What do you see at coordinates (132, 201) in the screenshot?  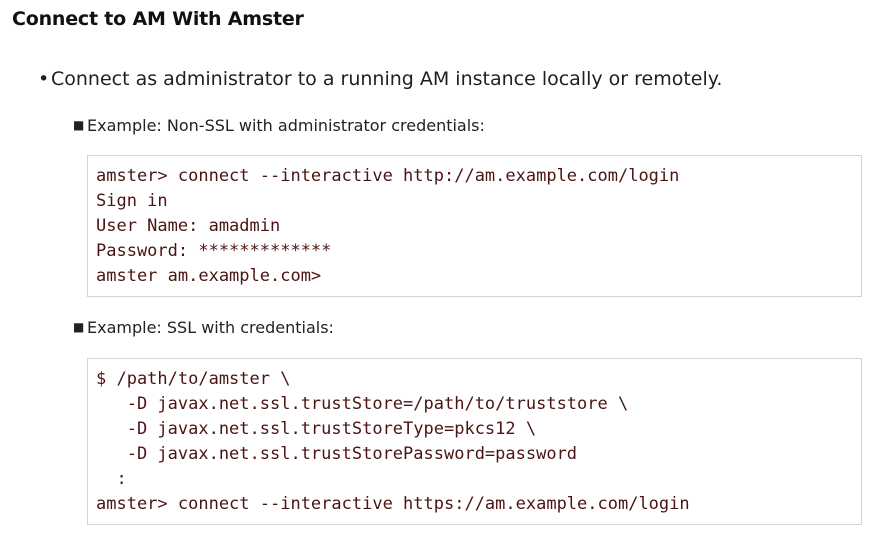 I see `code-line: Sign in` at bounding box center [132, 201].